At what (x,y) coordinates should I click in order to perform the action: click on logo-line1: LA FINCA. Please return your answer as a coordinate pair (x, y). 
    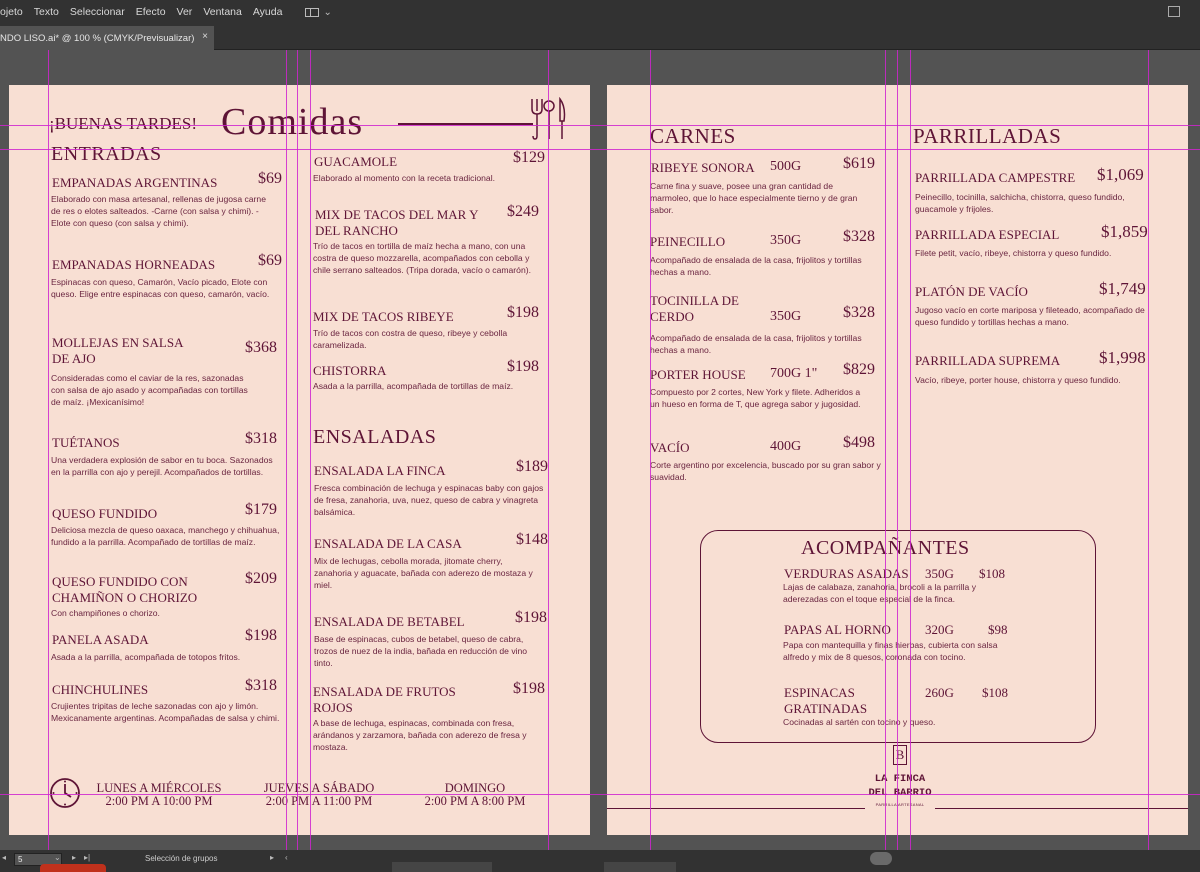
    Looking at the image, I should click on (900, 779).